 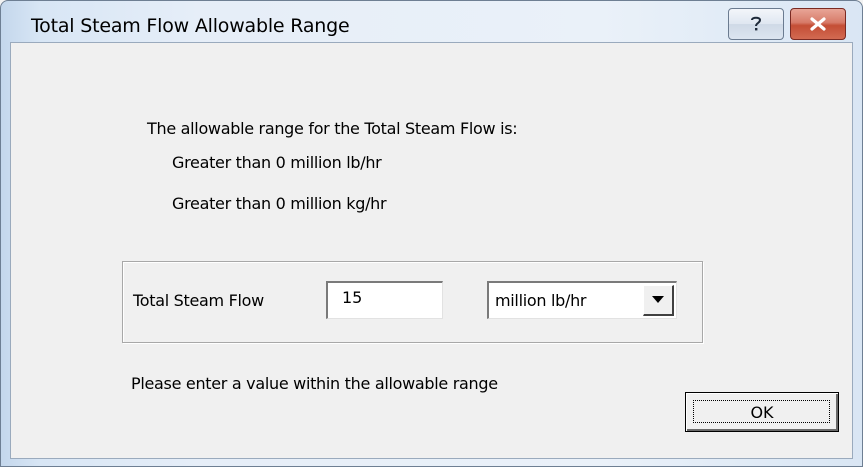 What do you see at coordinates (384, 300) in the screenshot?
I see `total-steam-flow-input: 15` at bounding box center [384, 300].